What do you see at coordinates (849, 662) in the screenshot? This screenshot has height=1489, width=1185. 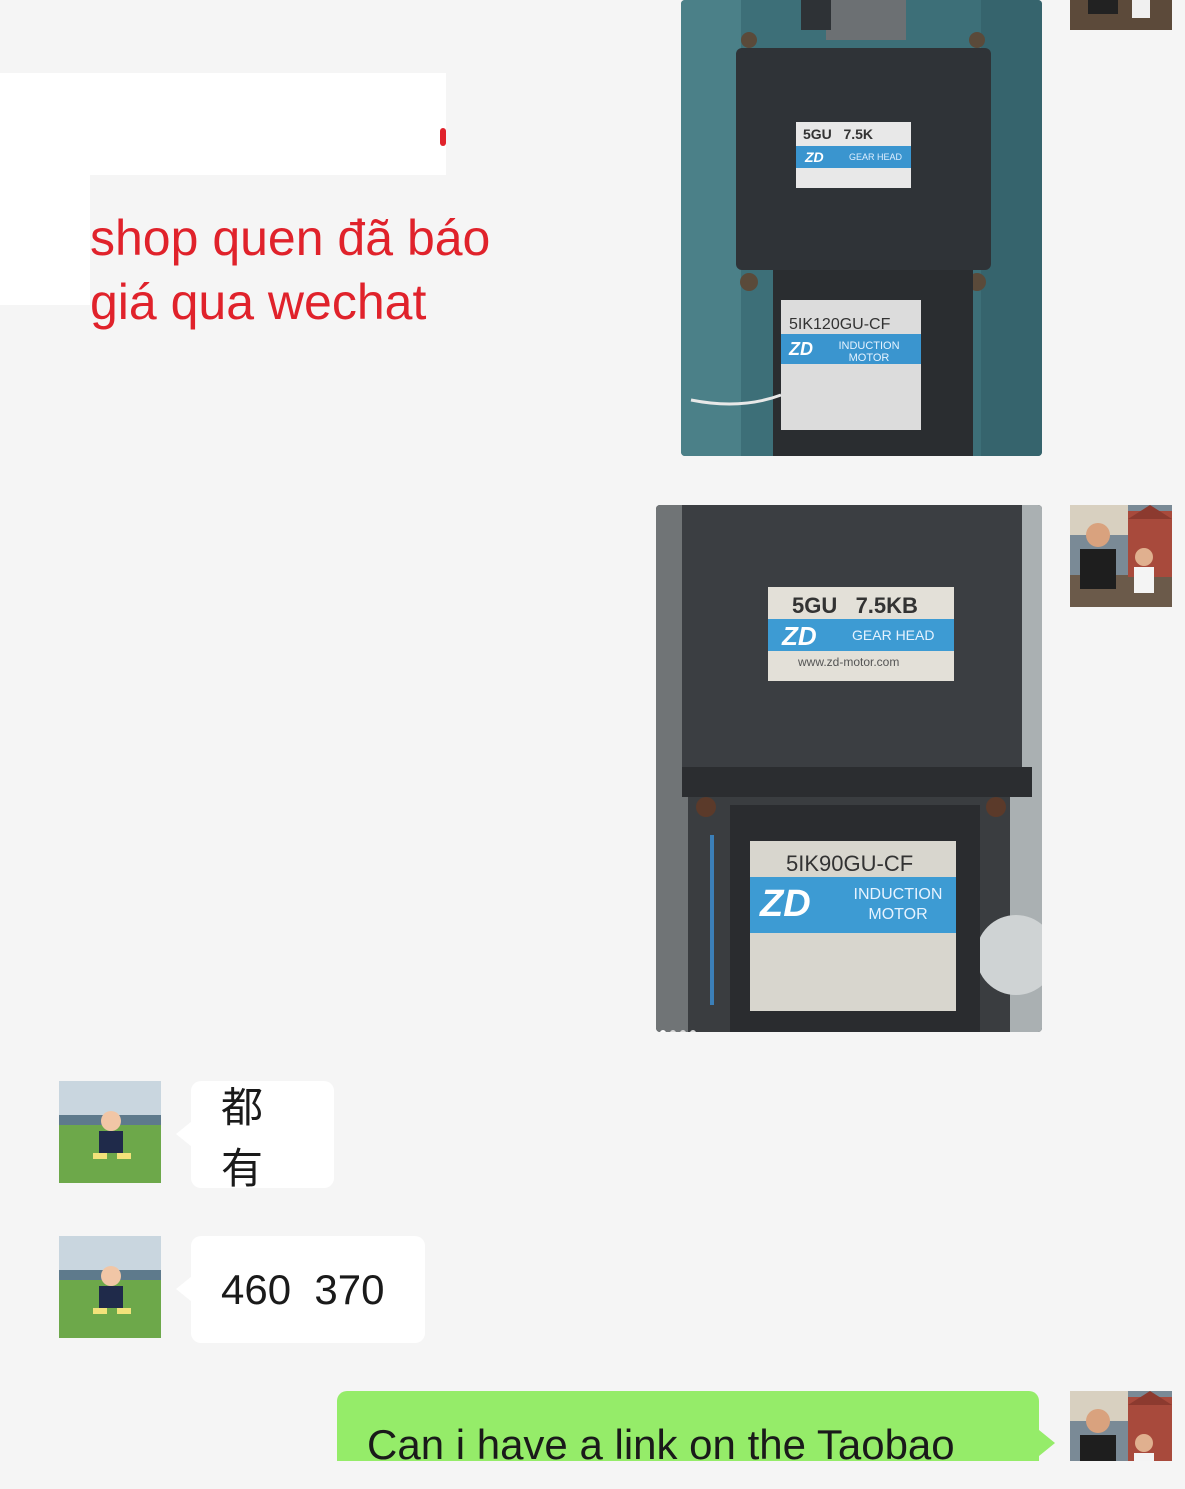 I see `photo2-site: www.zd-motor.com` at bounding box center [849, 662].